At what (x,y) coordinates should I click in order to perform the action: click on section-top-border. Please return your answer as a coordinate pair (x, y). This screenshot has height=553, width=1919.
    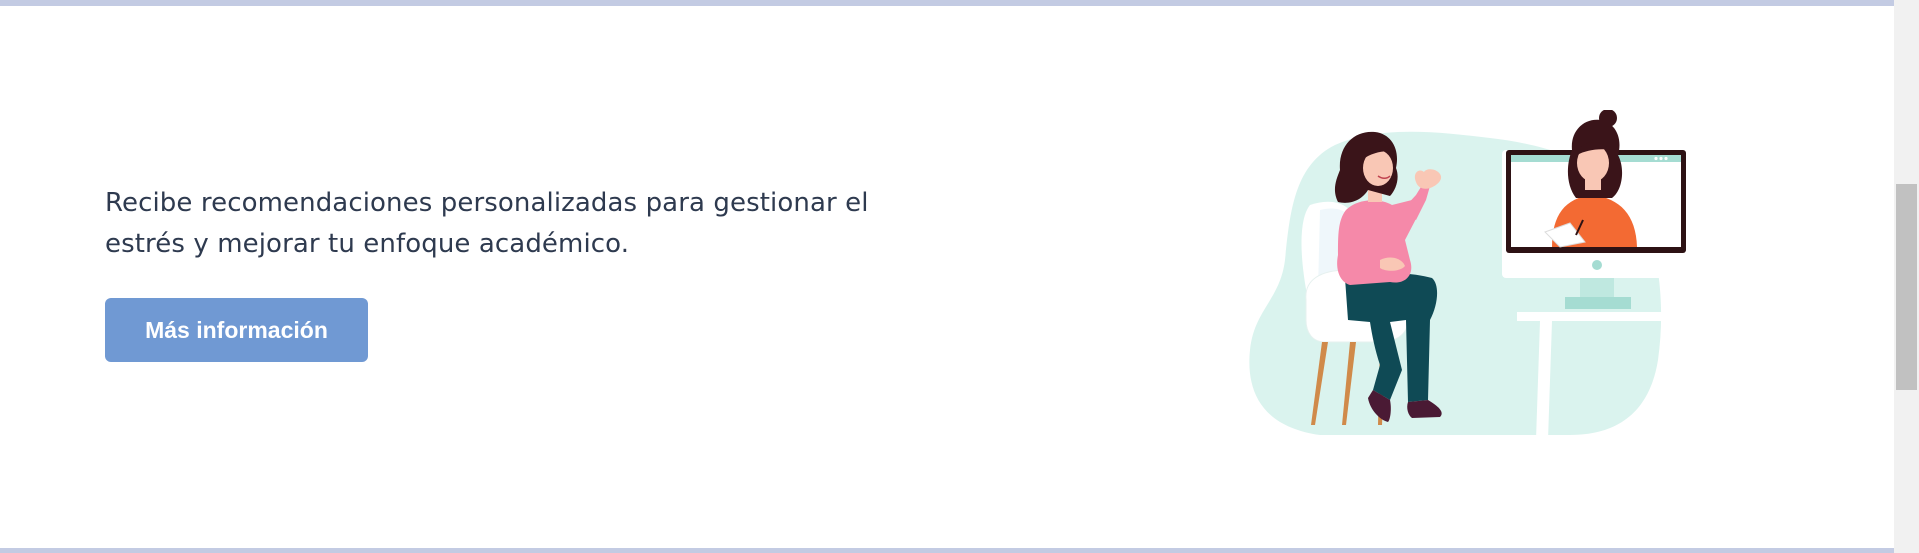
    Looking at the image, I should click on (947, 3).